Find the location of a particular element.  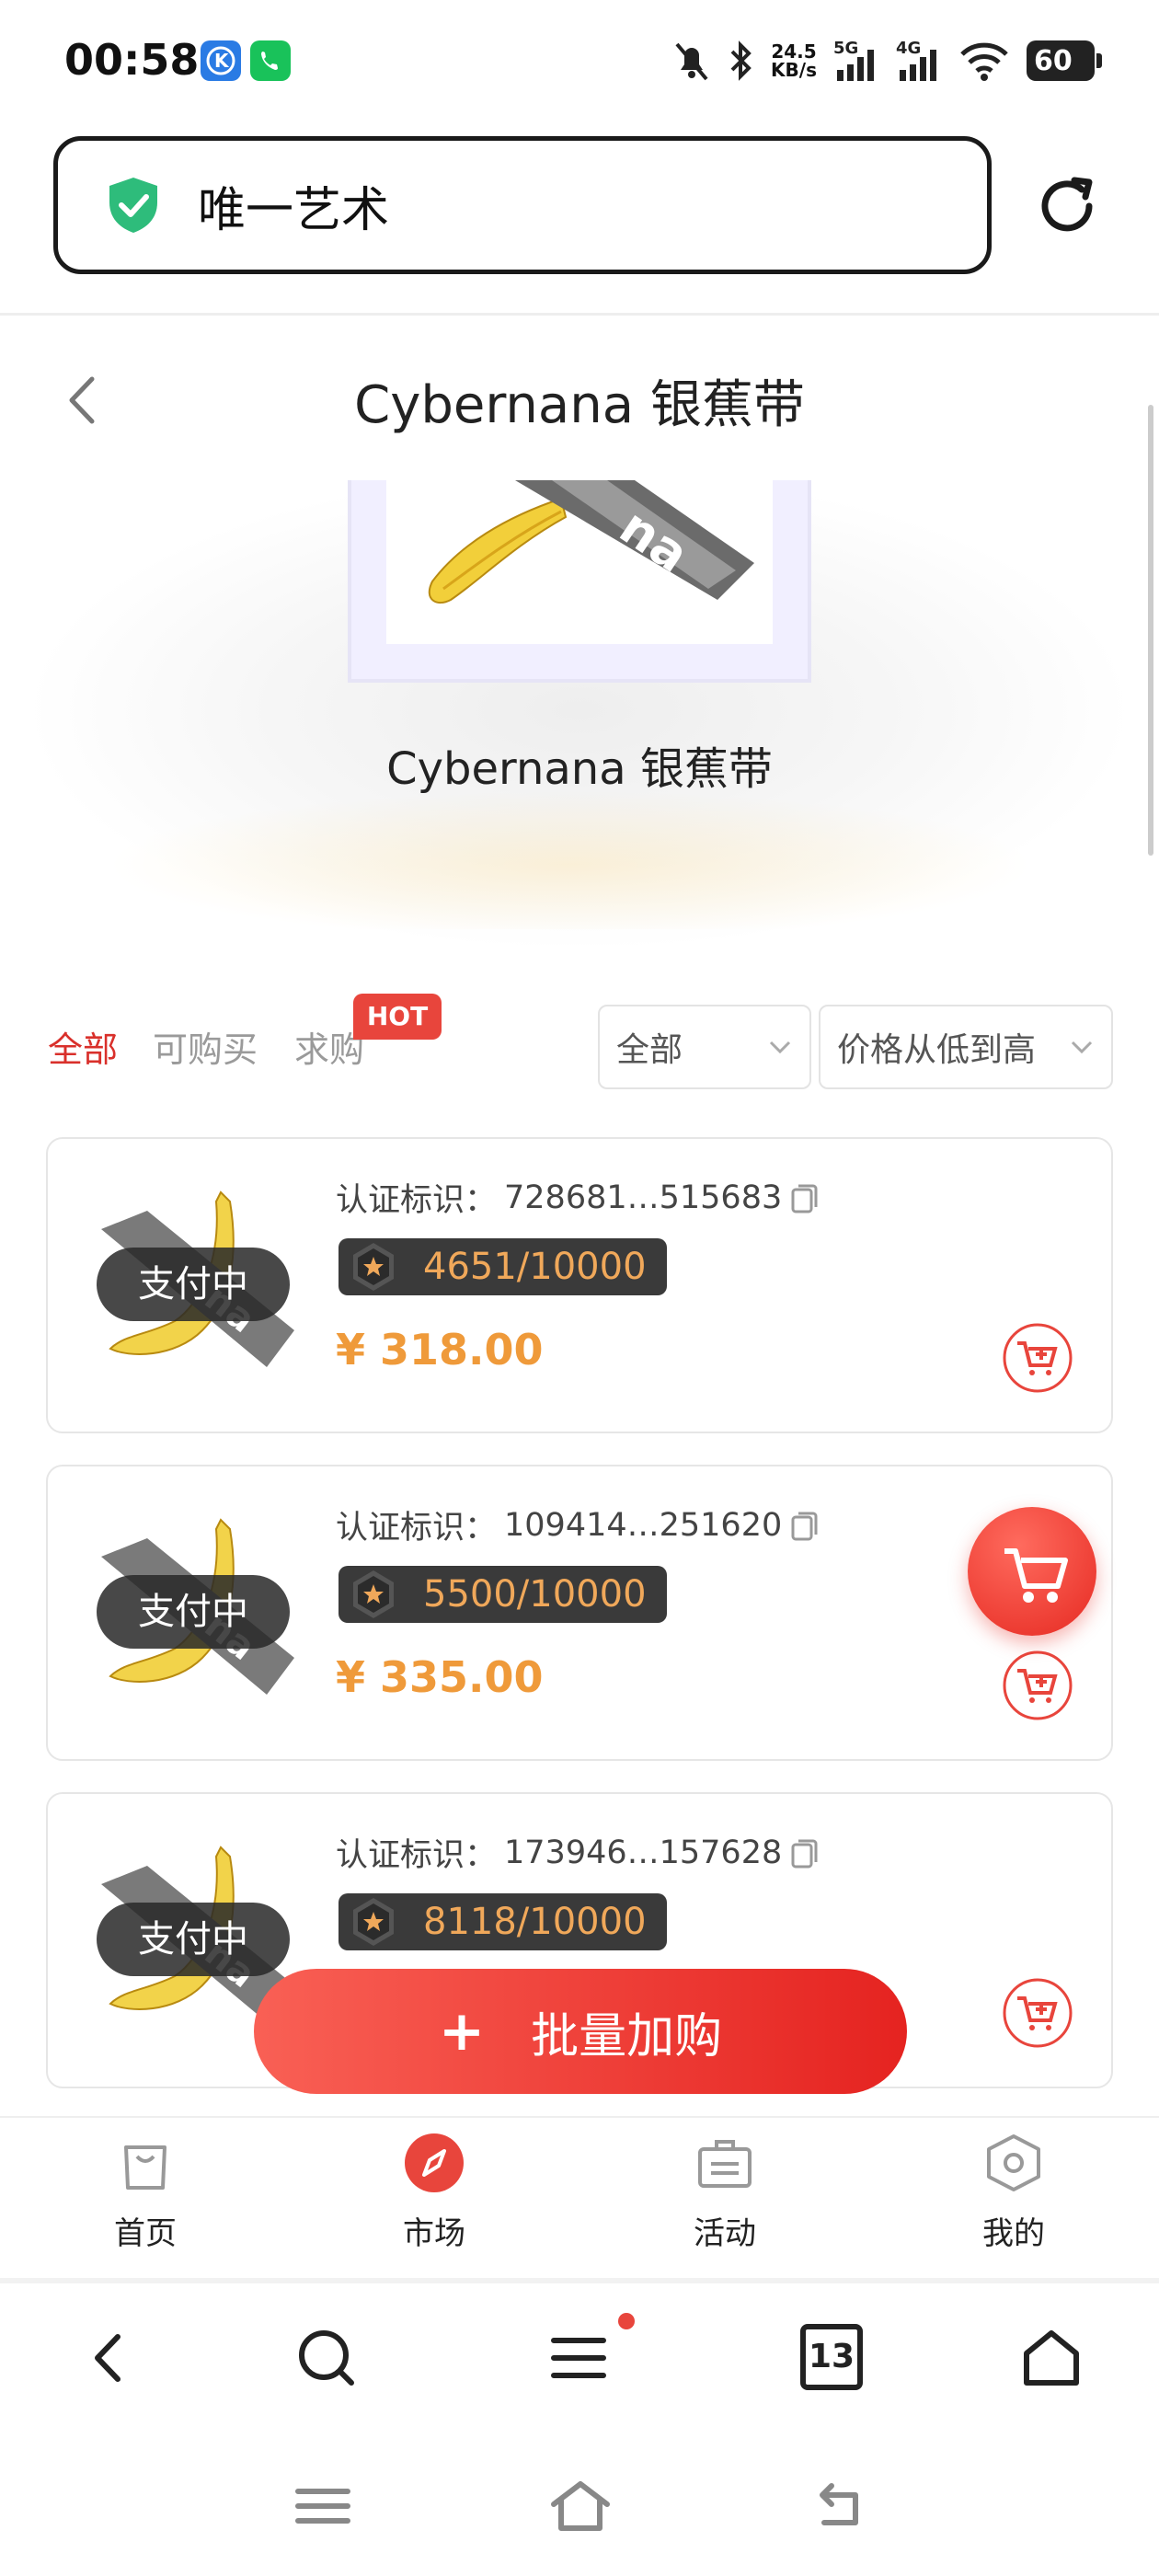

cert-id-row: 认证标识： 173946…157628 is located at coordinates (578, 1852).